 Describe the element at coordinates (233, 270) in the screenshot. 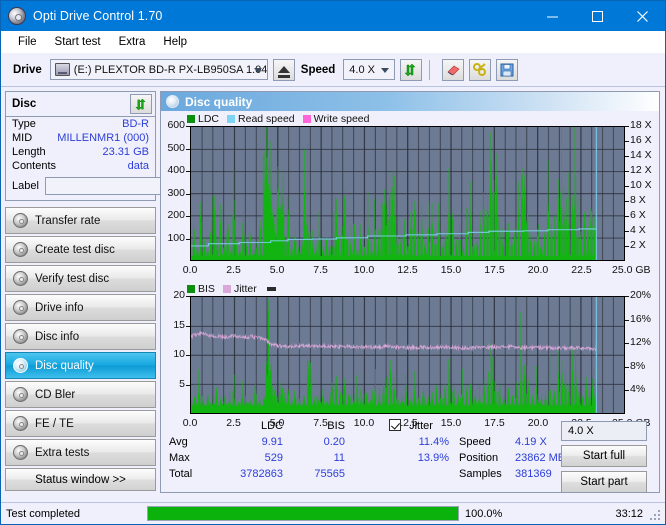

I see `x-axis-tick-label: 2.5` at that location.